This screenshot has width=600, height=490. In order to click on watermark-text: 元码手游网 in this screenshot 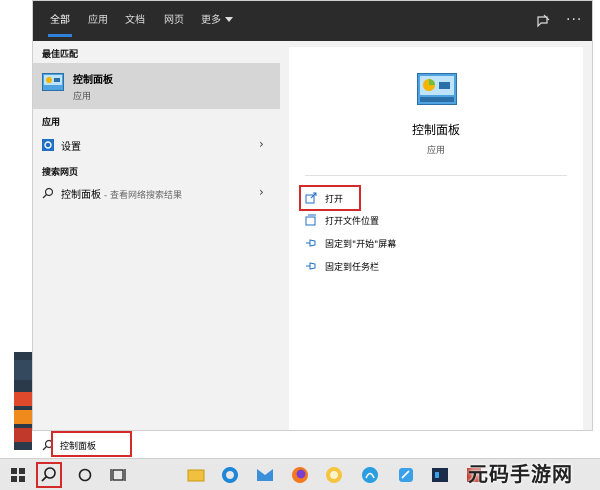, I will do `click(520, 474)`.